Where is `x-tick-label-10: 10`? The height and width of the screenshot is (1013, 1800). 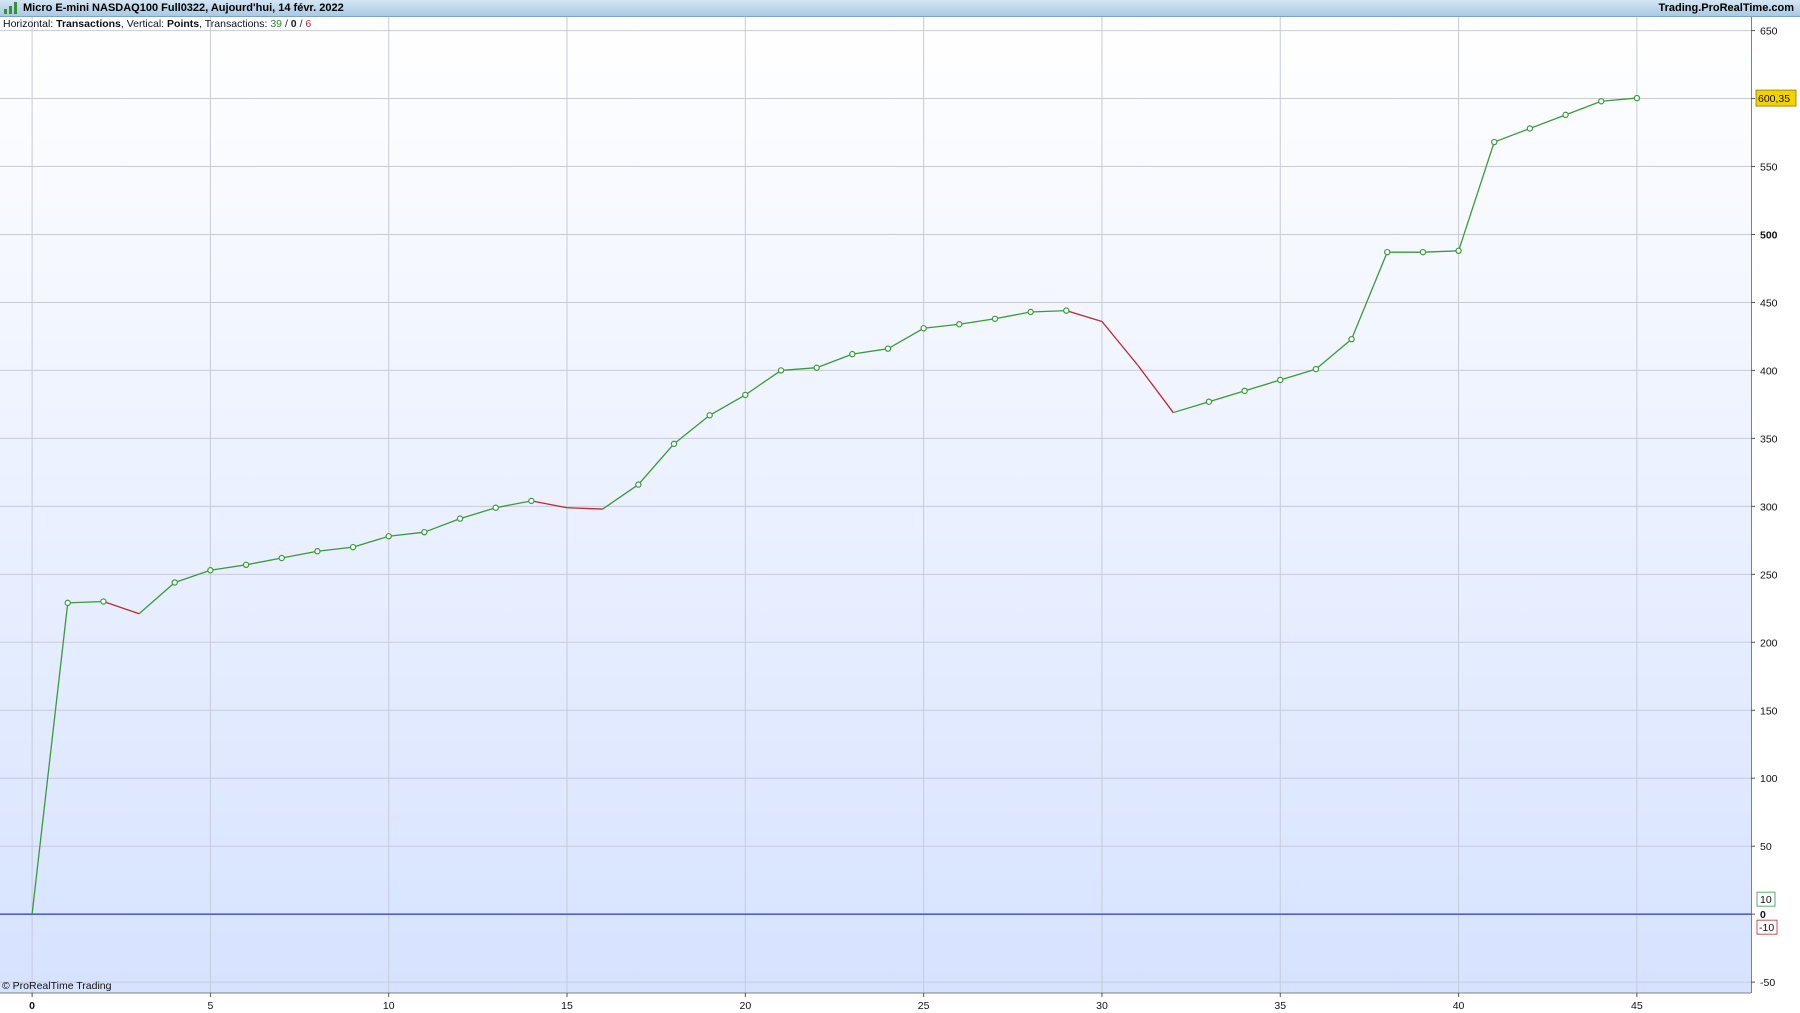 x-tick-label-10: 10 is located at coordinates (389, 1006).